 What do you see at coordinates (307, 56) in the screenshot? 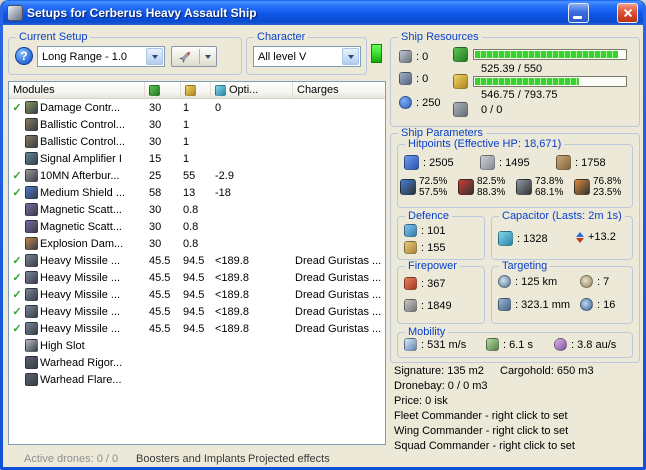
I see `character-select: All level V` at bounding box center [307, 56].